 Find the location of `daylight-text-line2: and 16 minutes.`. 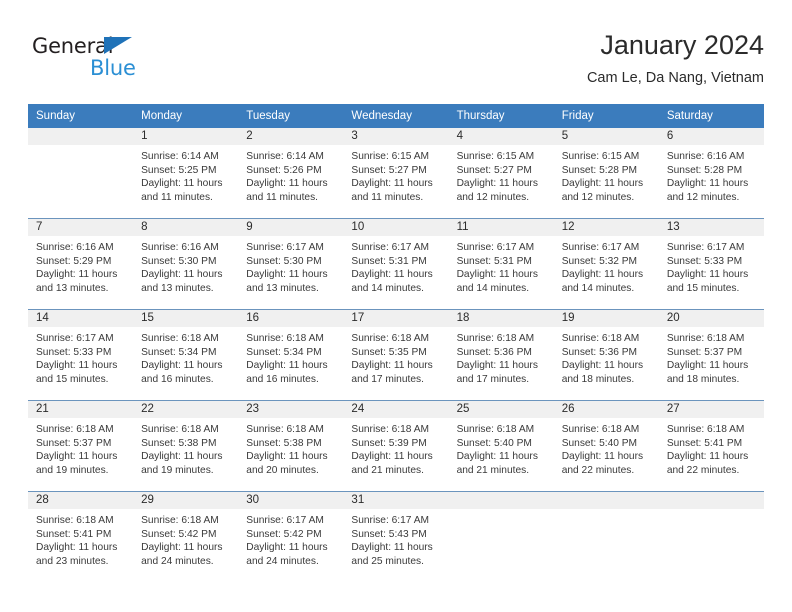

daylight-text-line2: and 16 minutes. is located at coordinates (282, 379).